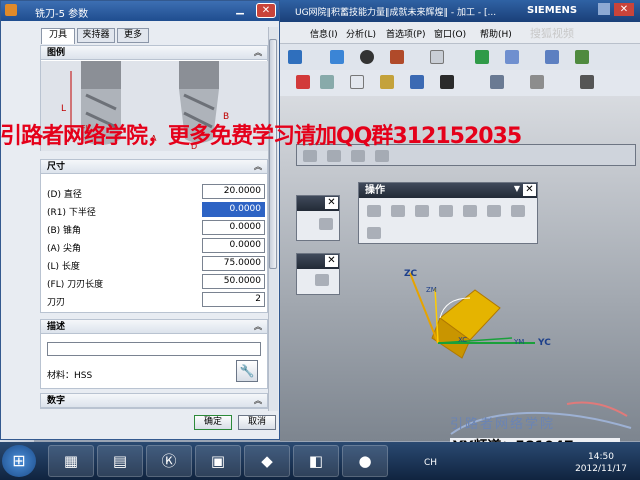 This screenshot has height=480, width=640. I want to click on field-tip-angle: (A) 尖角 0.0000, so click(156, 246).